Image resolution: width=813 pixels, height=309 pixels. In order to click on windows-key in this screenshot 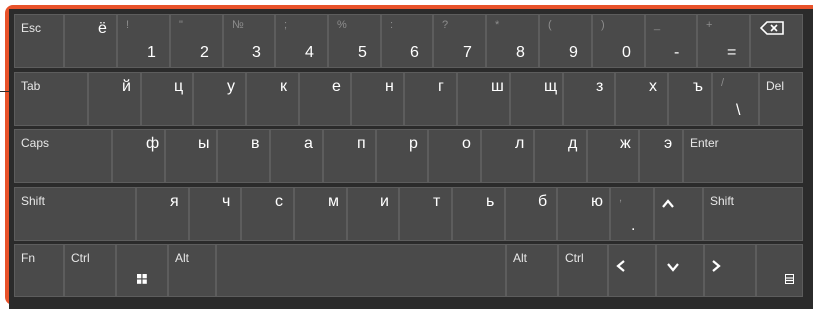, I will do `click(142, 270)`.